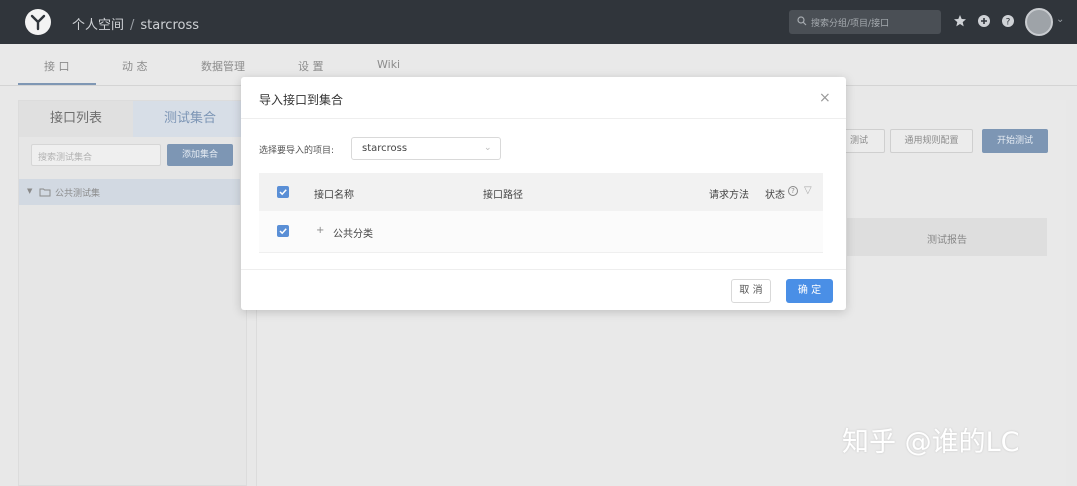 The height and width of the screenshot is (486, 1077). Describe the element at coordinates (388, 64) in the screenshot. I see `tab-wiki: Wiki` at that location.